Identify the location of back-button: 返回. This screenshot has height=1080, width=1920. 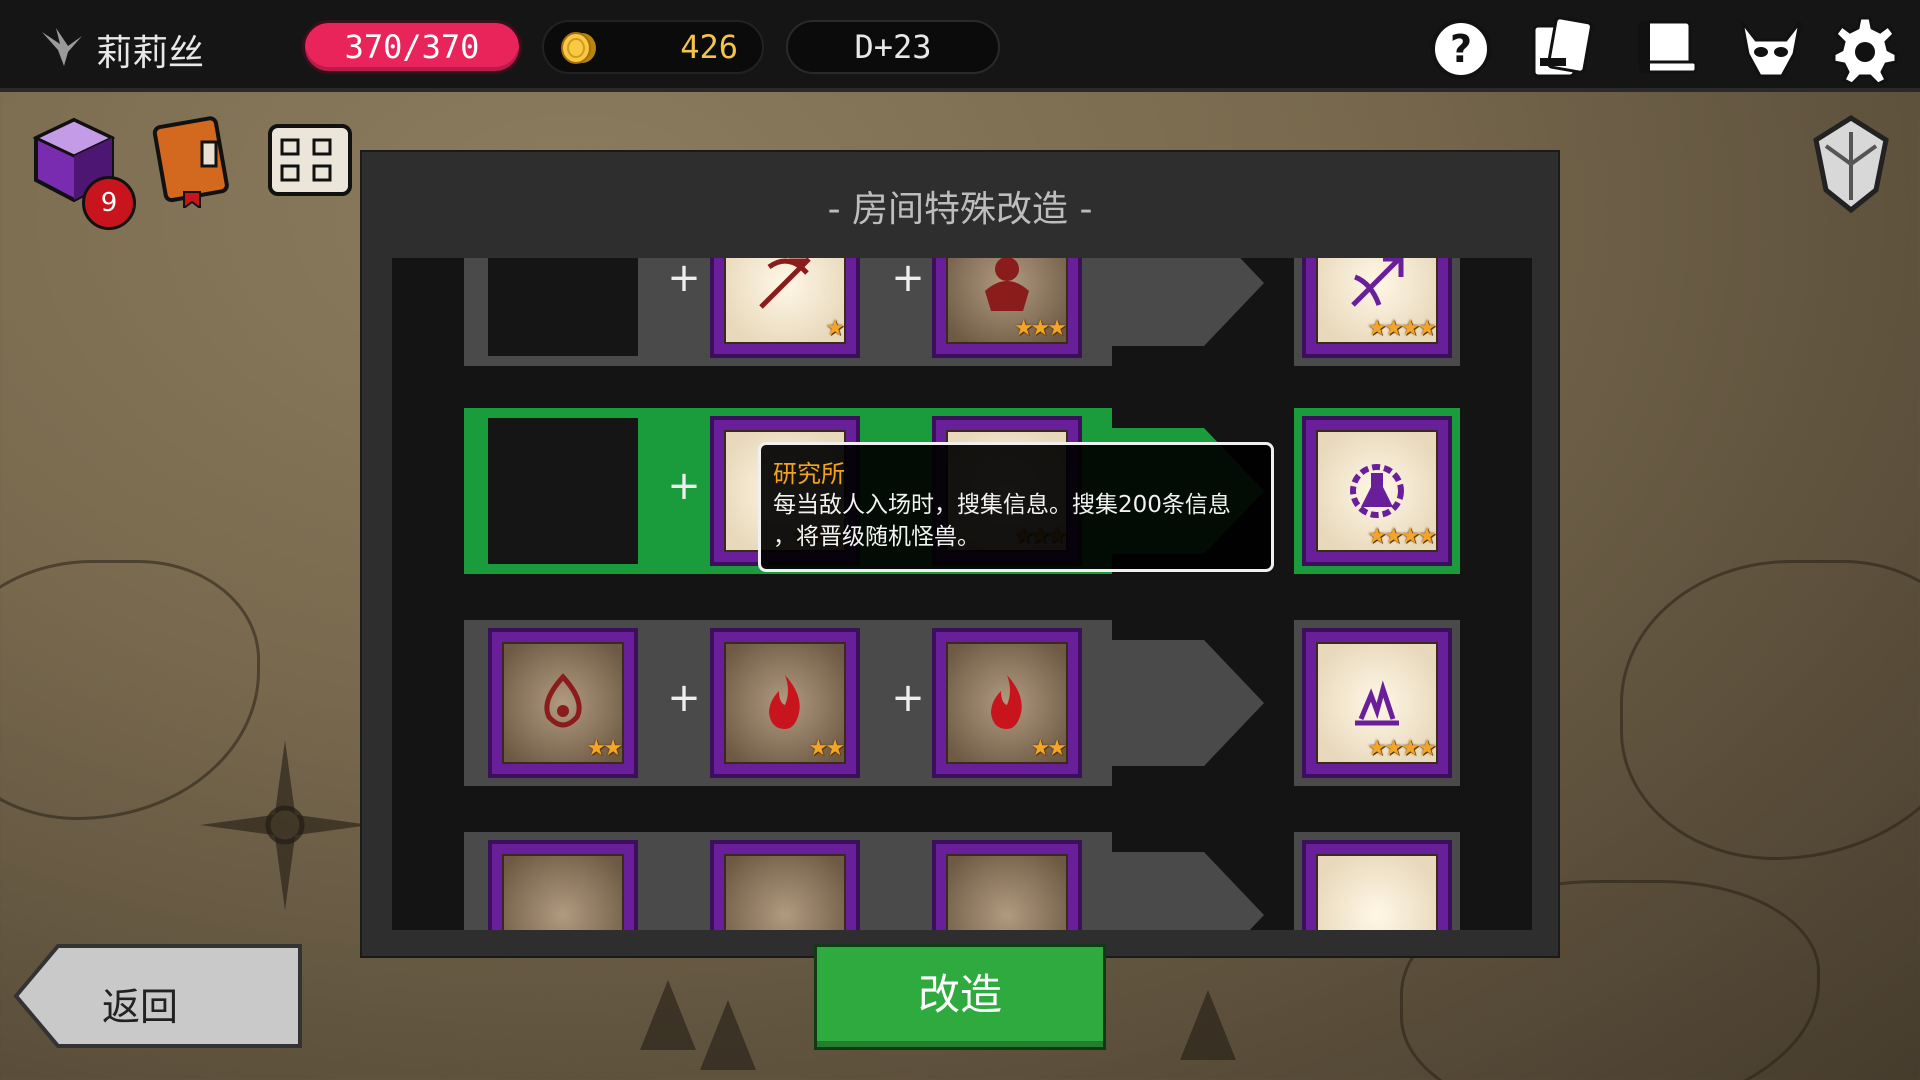
(158, 996).